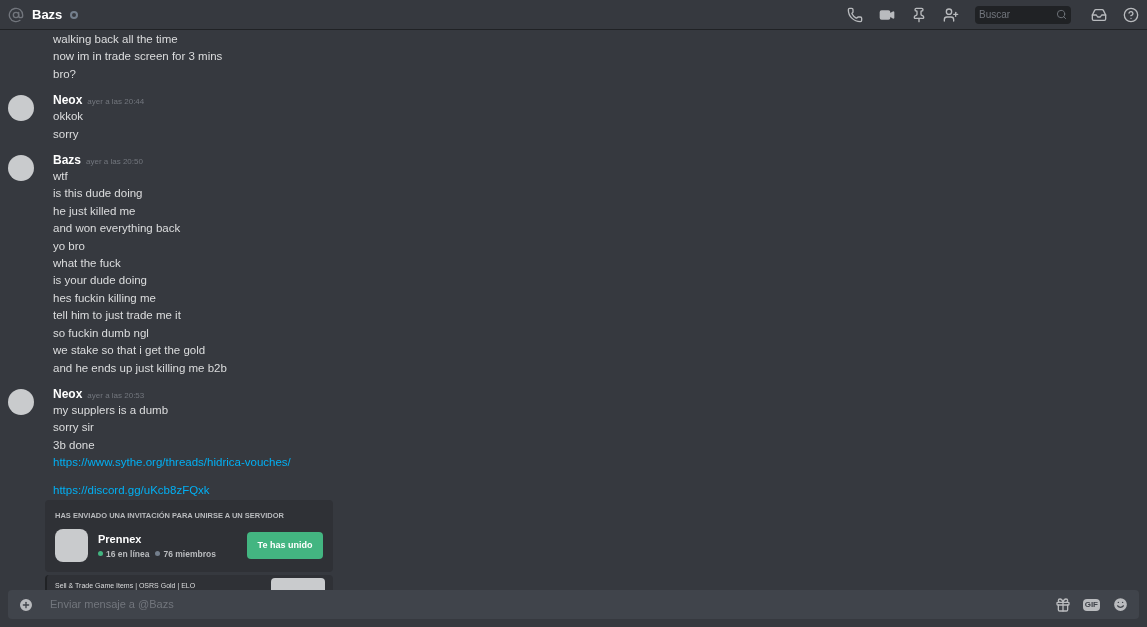 This screenshot has height=627, width=1147. I want to click on message-text: yo bro, so click(69, 246).